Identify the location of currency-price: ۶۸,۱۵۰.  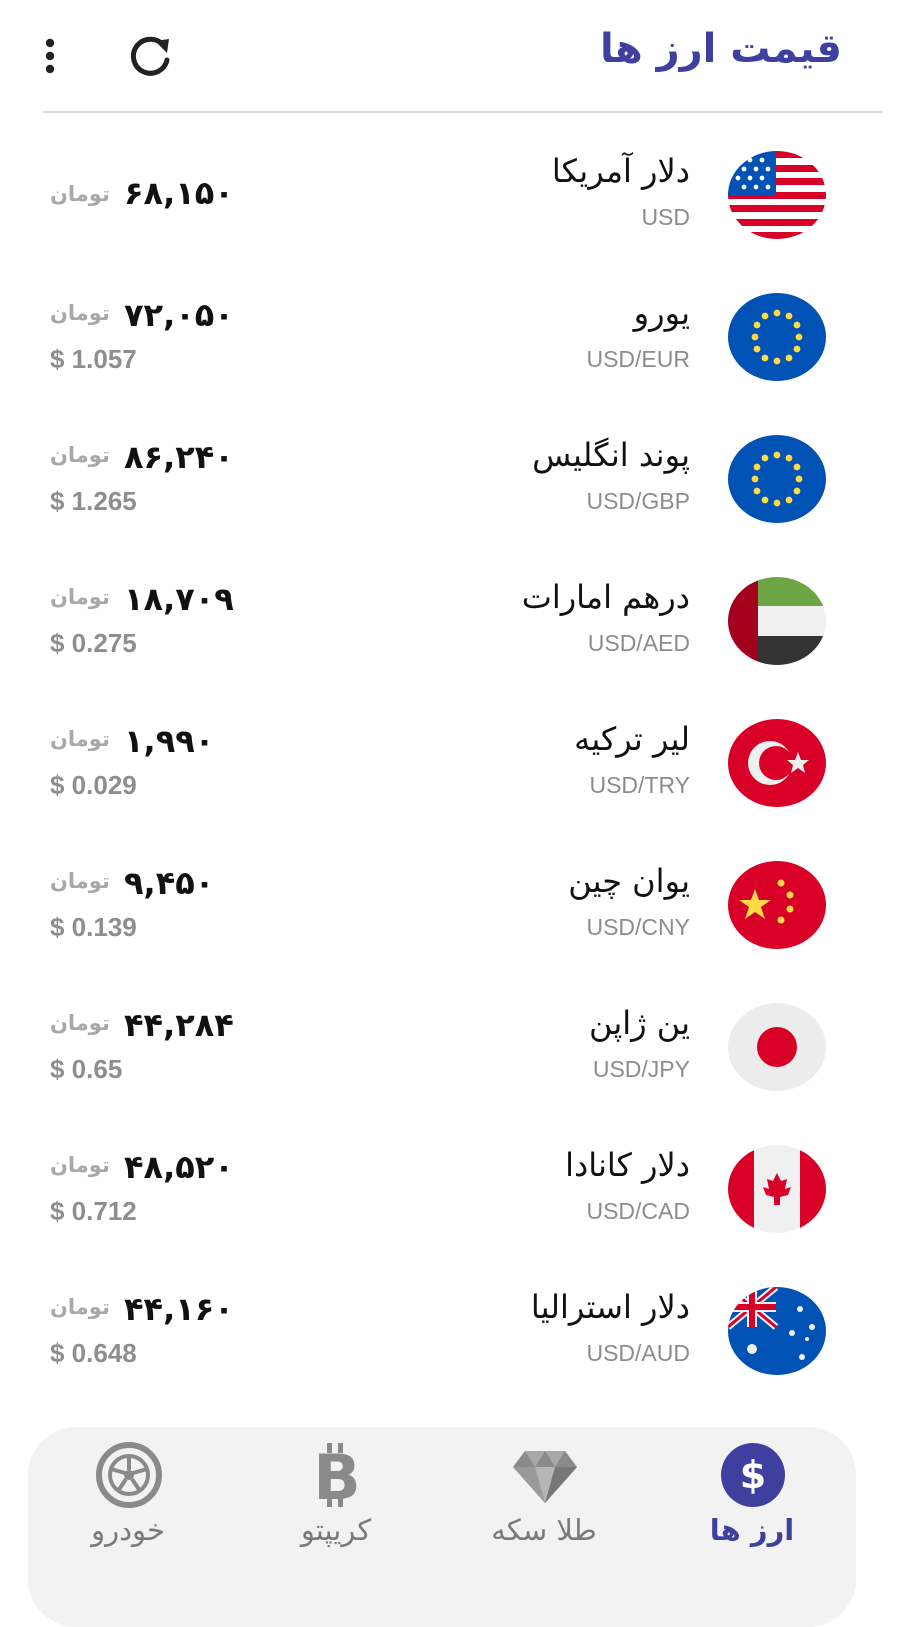
(179, 193).